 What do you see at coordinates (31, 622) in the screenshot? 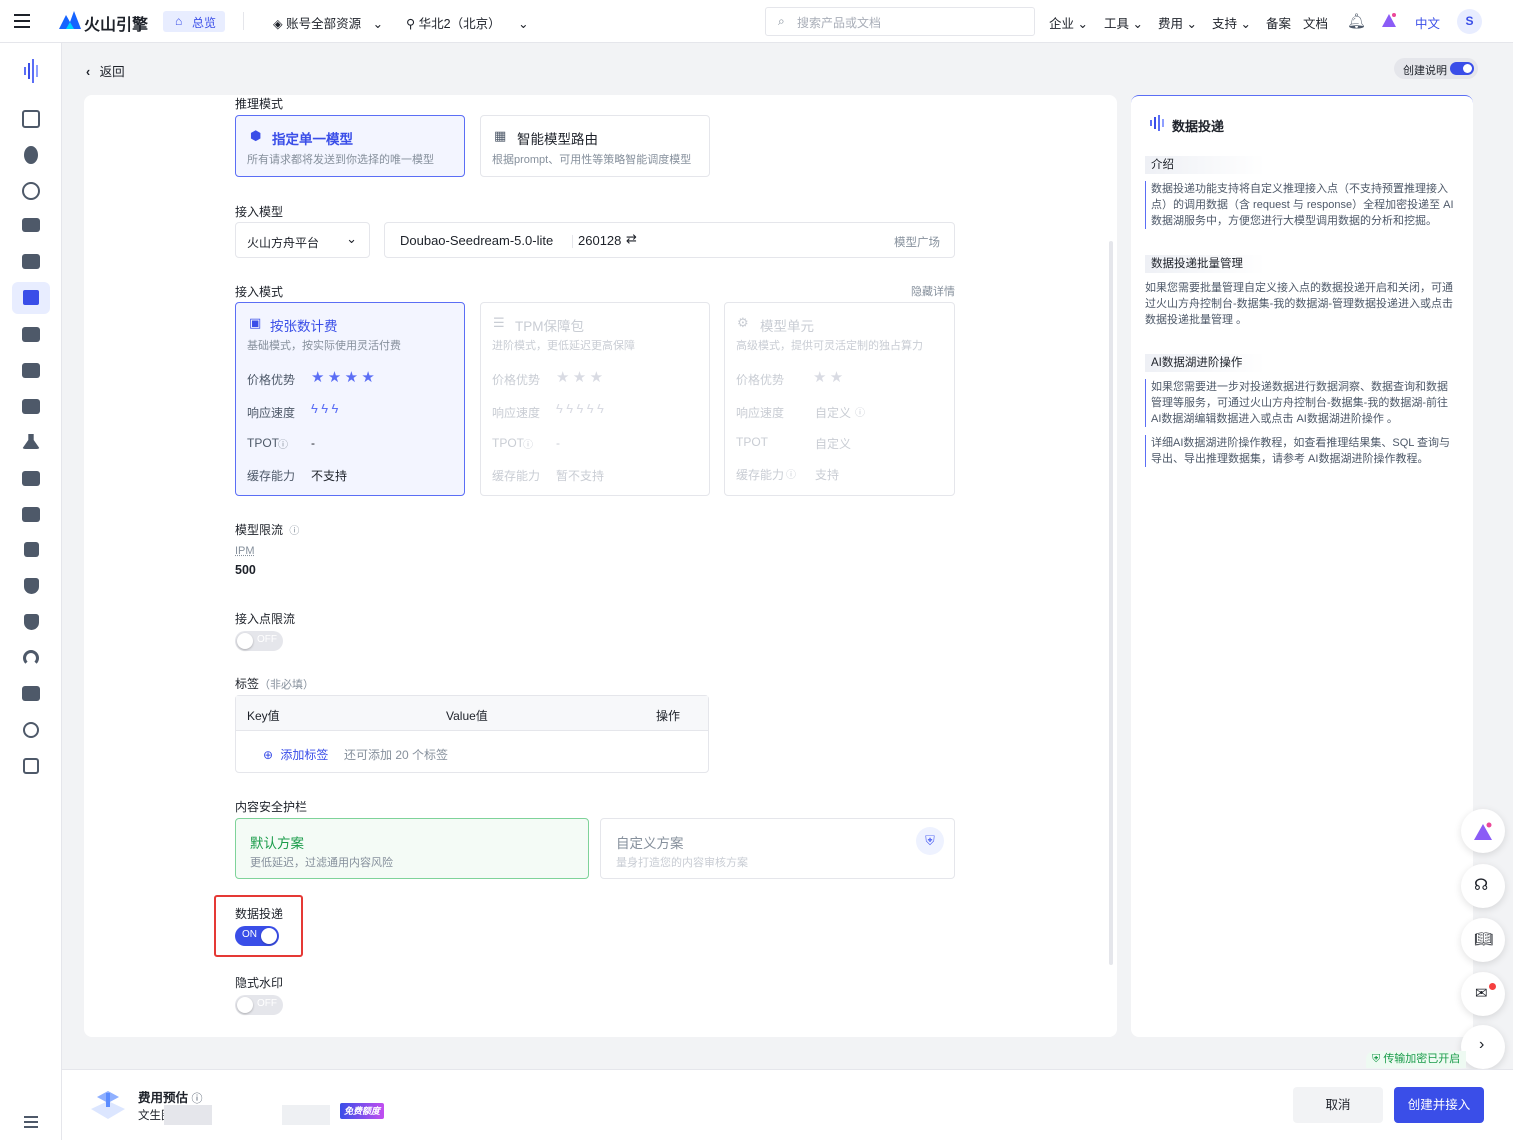
I see `shield-icon` at bounding box center [31, 622].